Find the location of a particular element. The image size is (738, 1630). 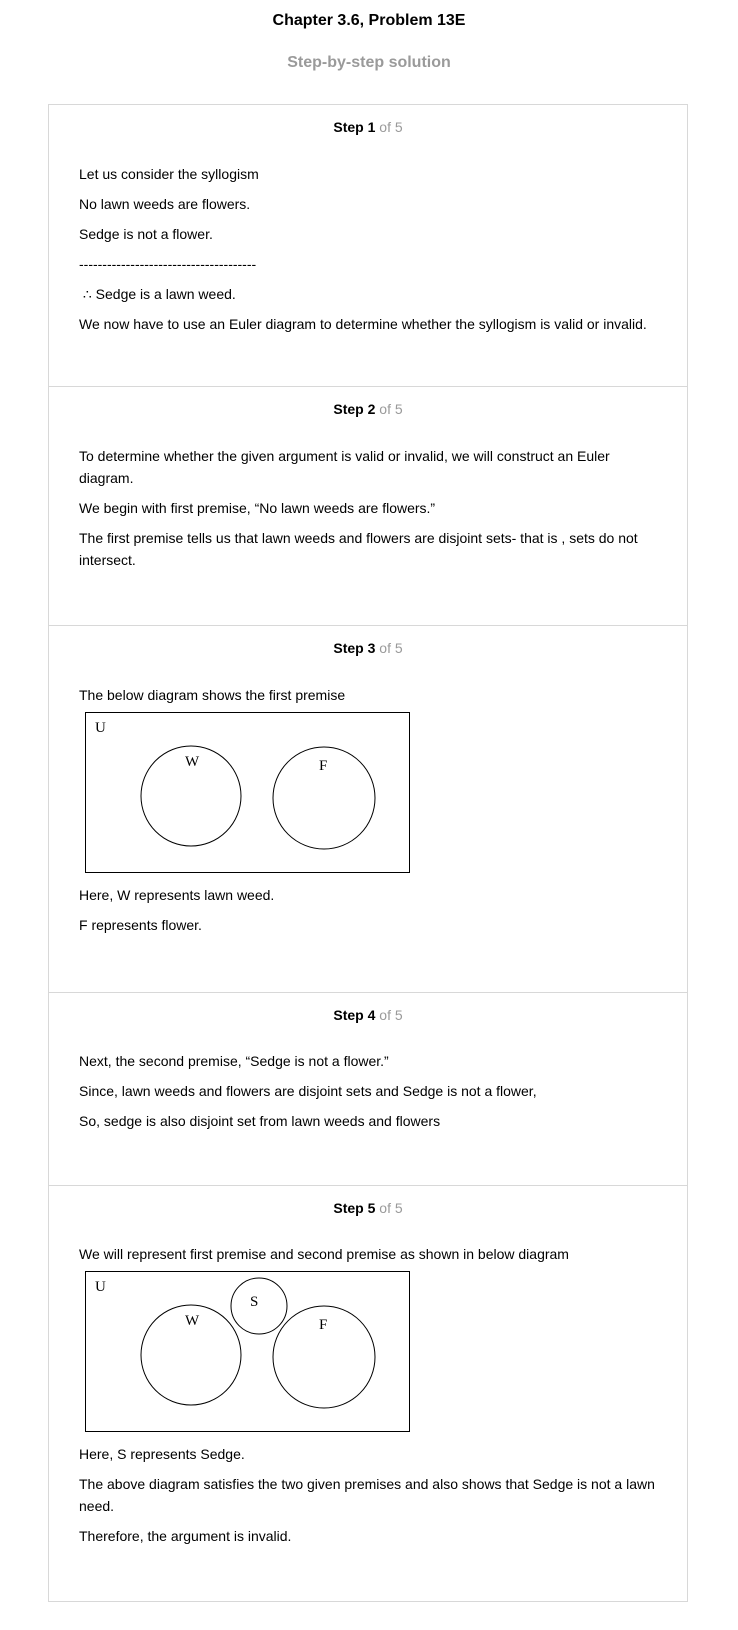

step-text: Let us consider the syllogism is located at coordinates (169, 174).